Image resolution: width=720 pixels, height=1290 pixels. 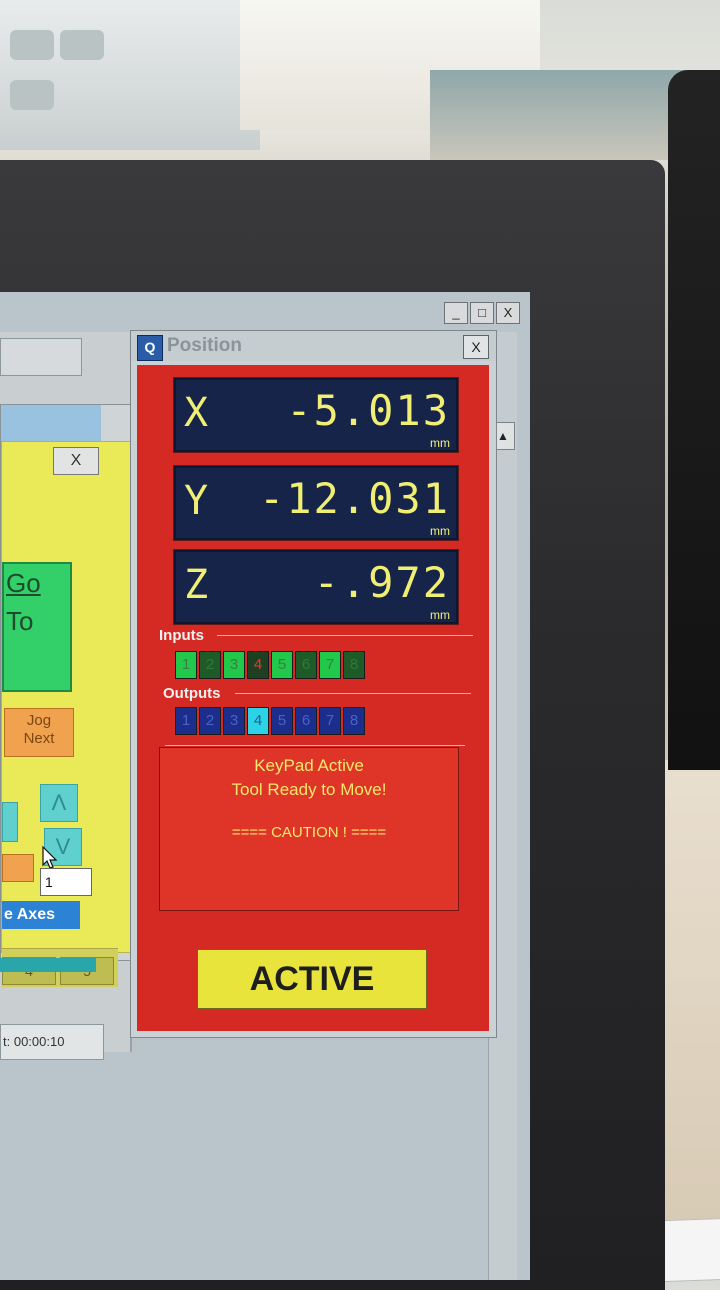 What do you see at coordinates (440, 615) in the screenshot?
I see `dro-z-unit: mm` at bounding box center [440, 615].